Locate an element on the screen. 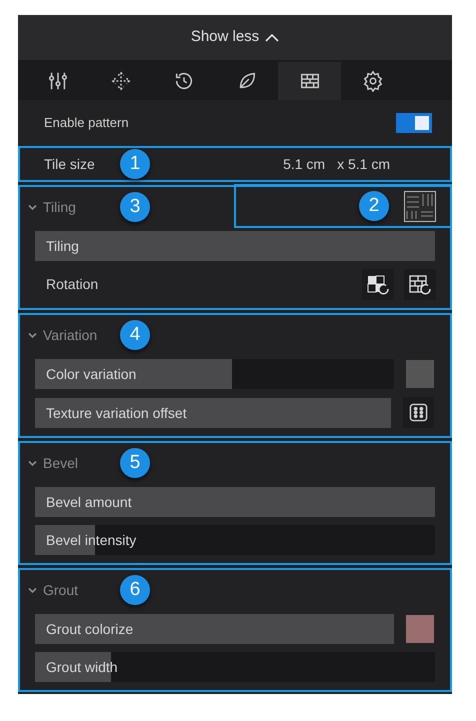 The height and width of the screenshot is (721, 476). slider-track: Bevel intensity is located at coordinates (235, 540).